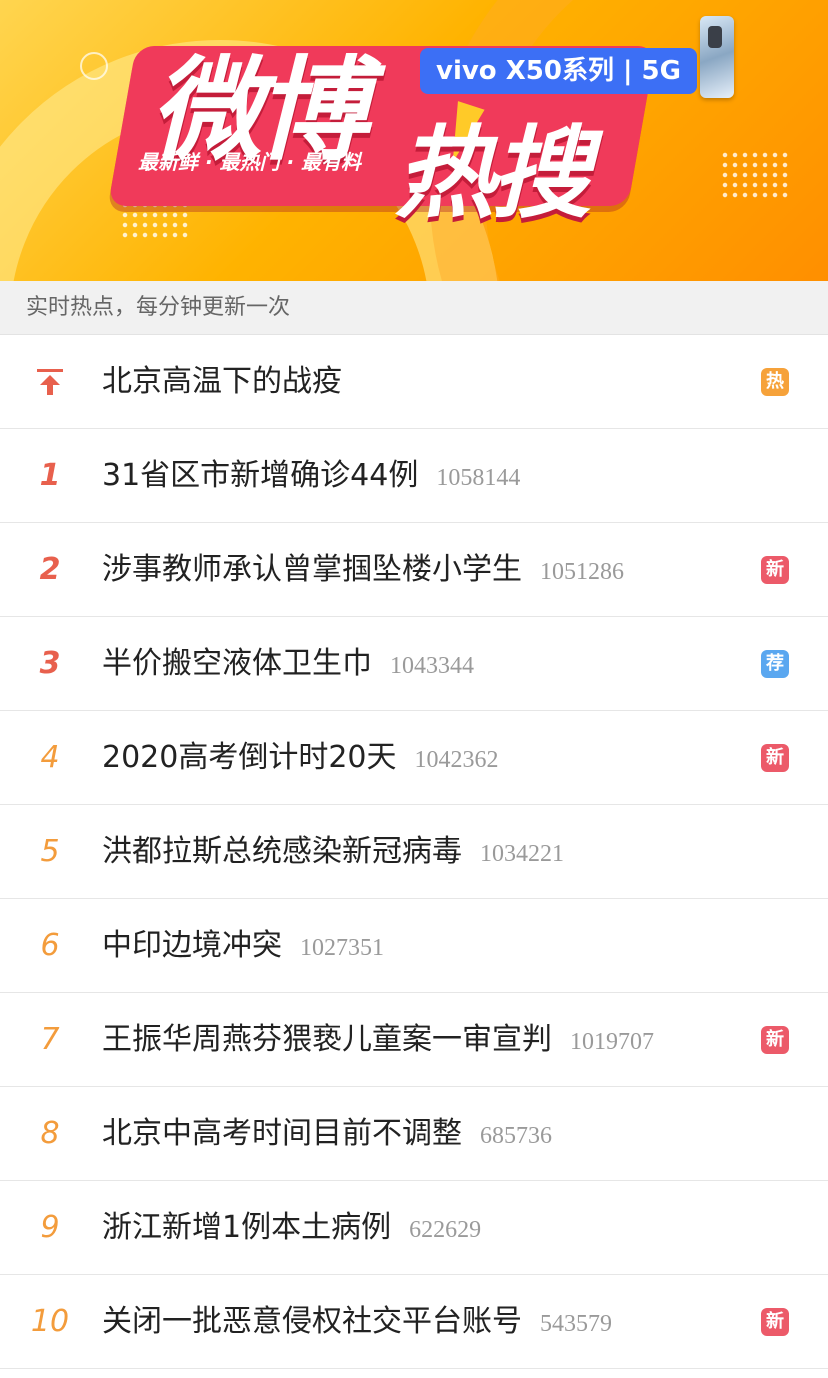  I want to click on heat-count: 1042362, so click(456, 760).